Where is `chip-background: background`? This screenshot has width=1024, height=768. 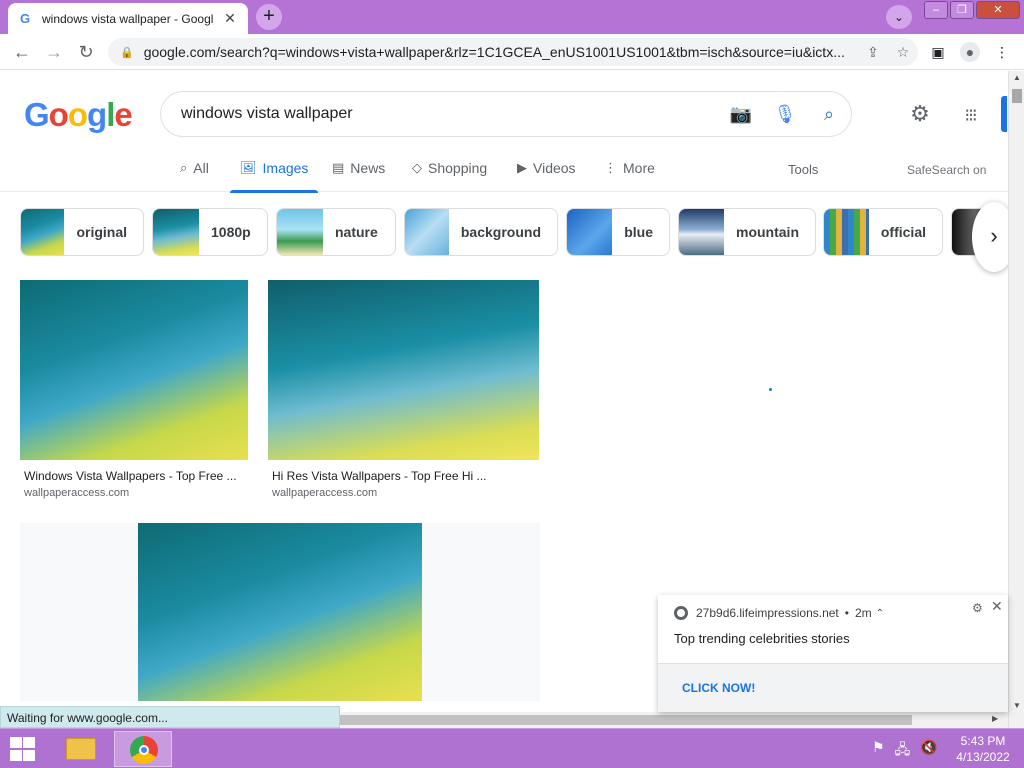
chip-background: background is located at coordinates (481, 232).